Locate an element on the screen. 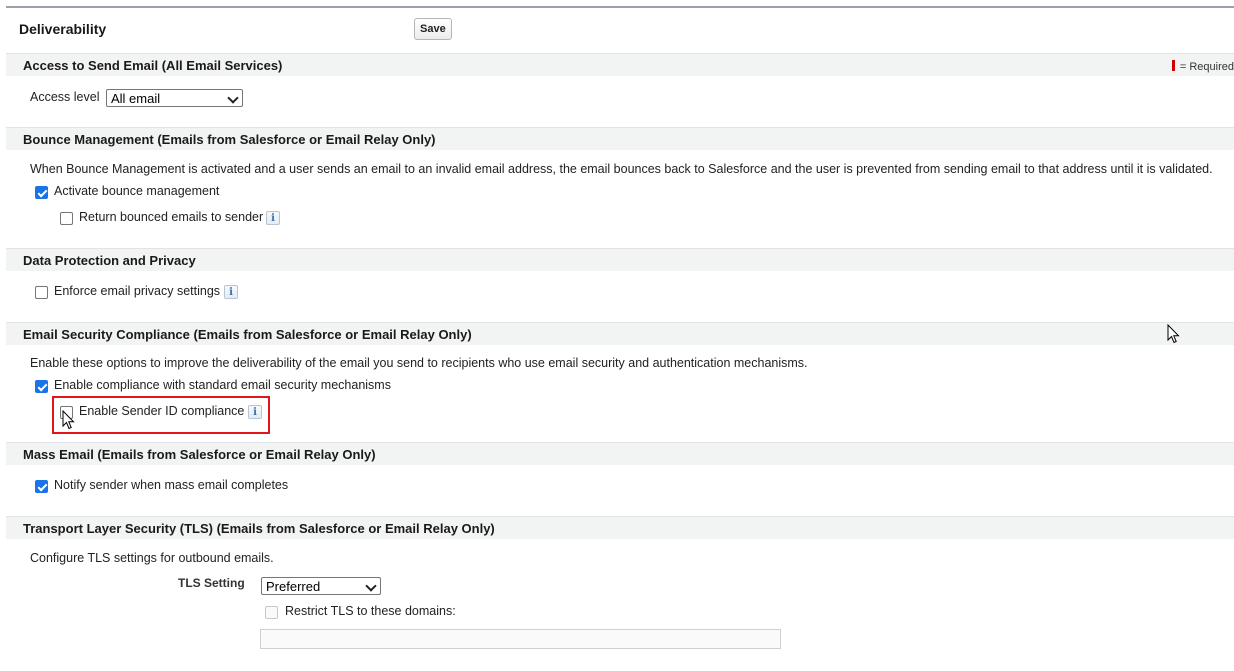  tls-domains-input is located at coordinates (520, 639).